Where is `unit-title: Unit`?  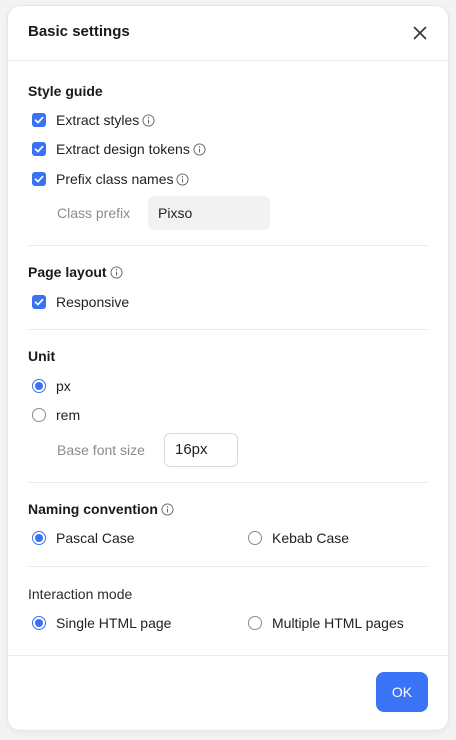
unit-title: Unit is located at coordinates (42, 356).